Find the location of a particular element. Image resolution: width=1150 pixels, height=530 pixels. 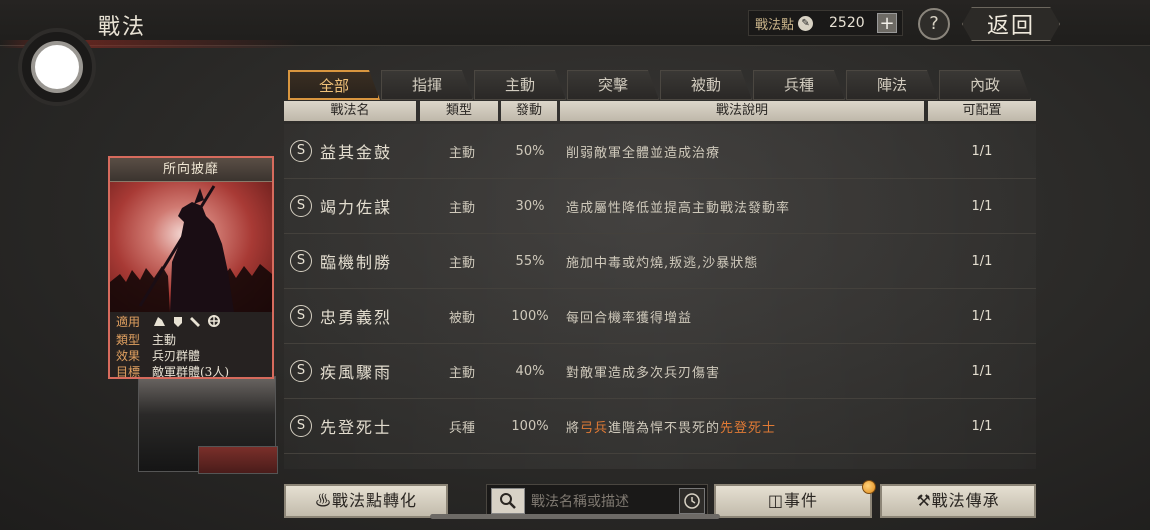

skill-name: 疾風驟雨 is located at coordinates (356, 372).